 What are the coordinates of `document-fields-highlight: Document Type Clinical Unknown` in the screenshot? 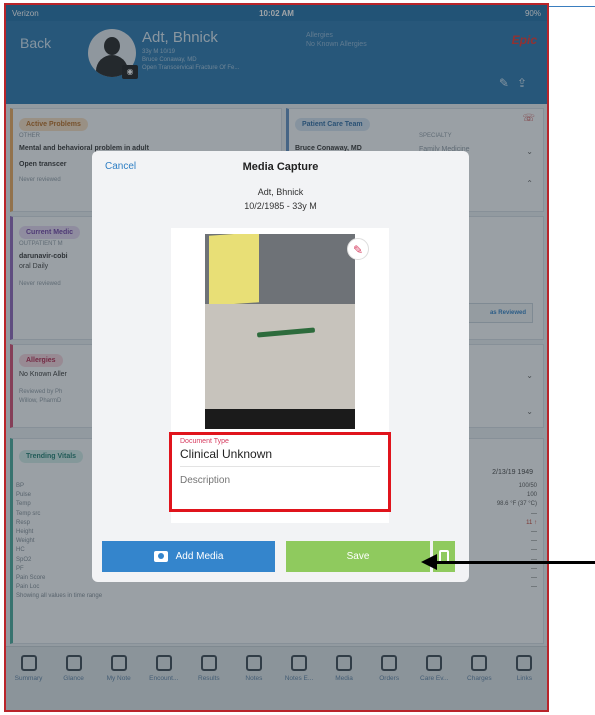 It's located at (280, 472).